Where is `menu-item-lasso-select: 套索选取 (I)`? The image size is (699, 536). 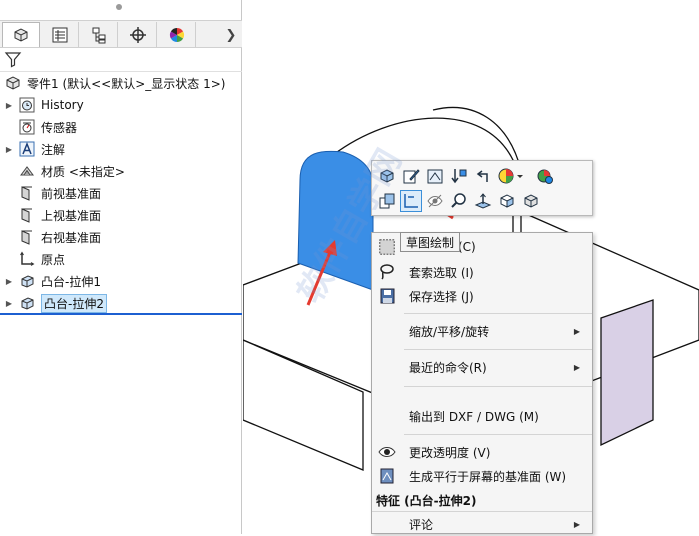
menu-item-lasso-select: 套索选取 (I) is located at coordinates (482, 272).